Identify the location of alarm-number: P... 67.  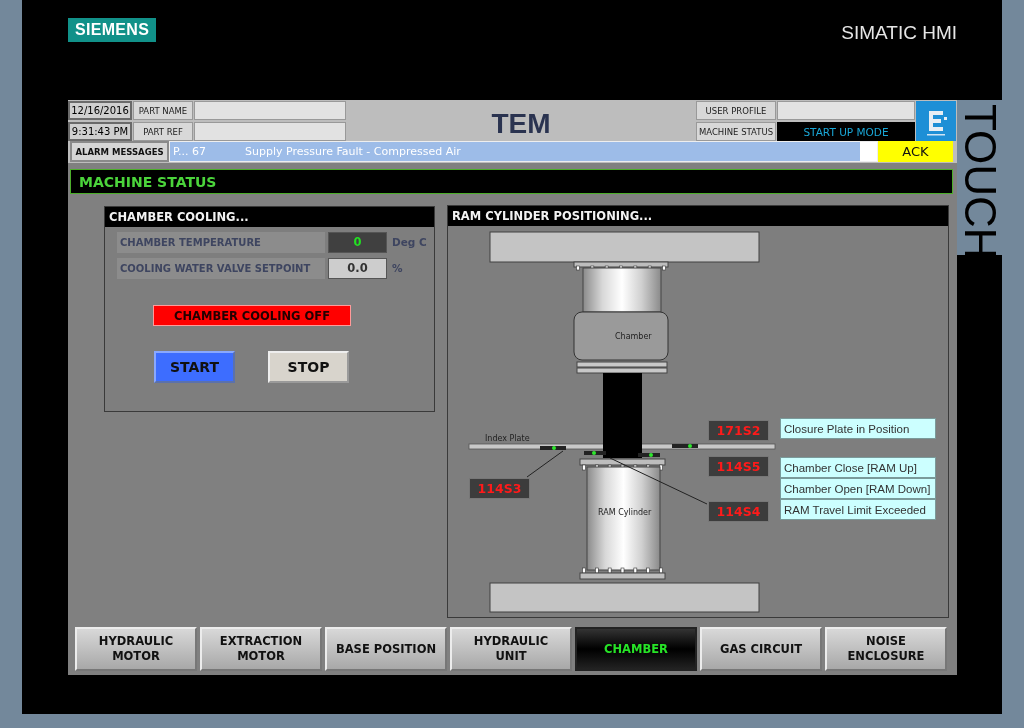
(189, 151).